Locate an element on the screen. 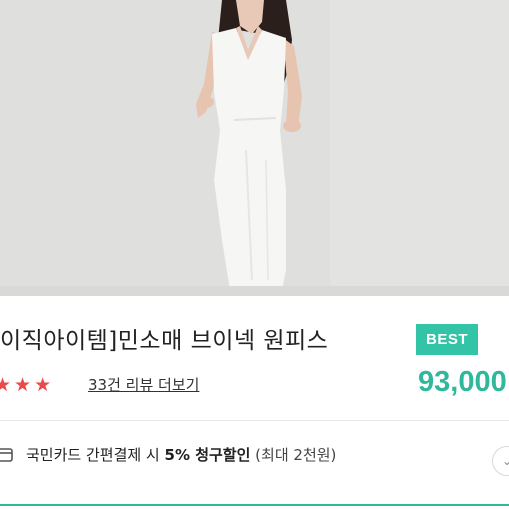  promo-limit: (최대 2천원) is located at coordinates (293, 455).